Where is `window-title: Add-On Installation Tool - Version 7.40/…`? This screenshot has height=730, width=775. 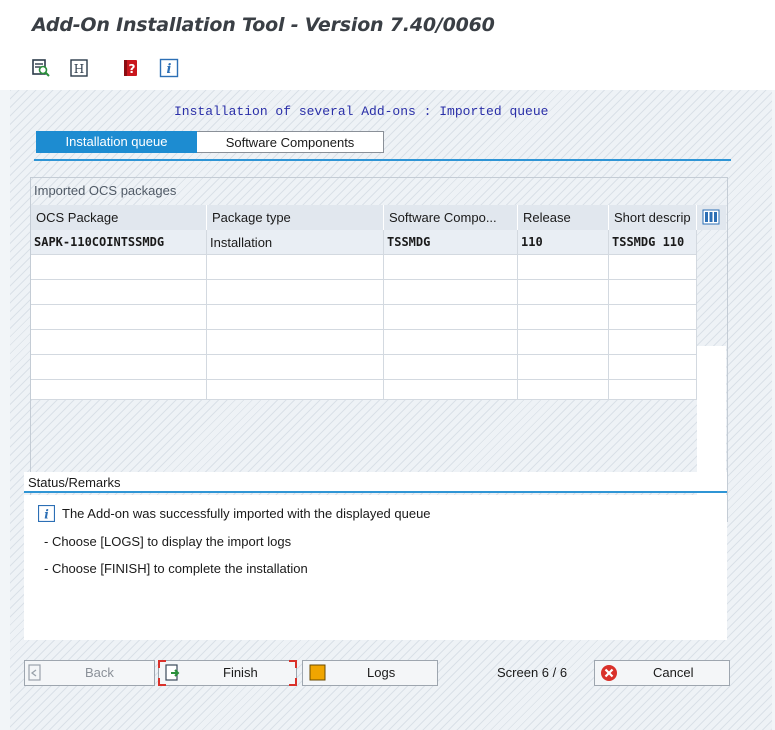
window-title: Add-On Installation Tool - Version 7.40/… is located at coordinates (263, 25).